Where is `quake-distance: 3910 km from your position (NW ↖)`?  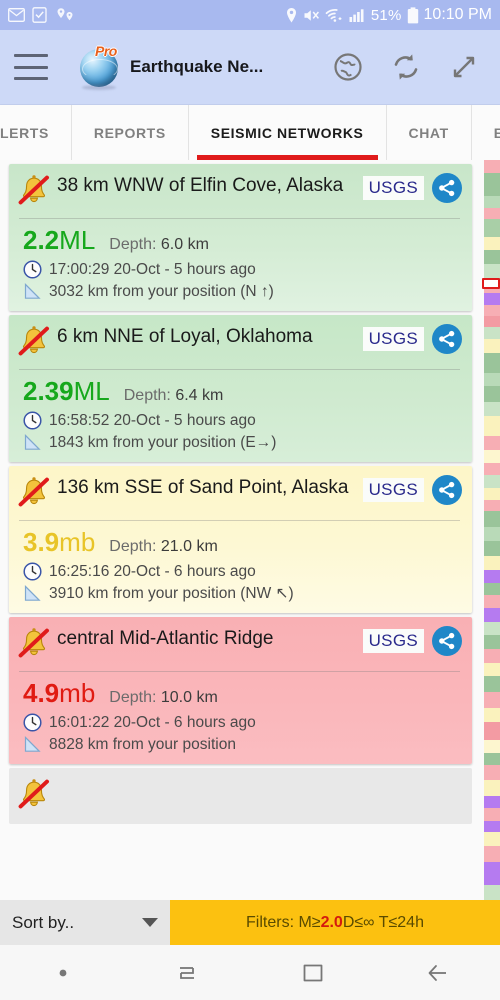 quake-distance: 3910 km from your position (NW ↖) is located at coordinates (171, 593).